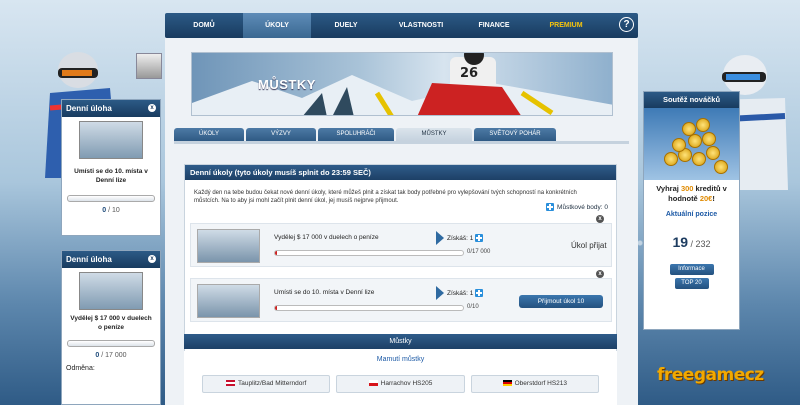 Image resolution: width=800 pixels, height=405 pixels. Describe the element at coordinates (400, 360) in the screenshot. I see `hills-subheader: Mamutí můstky` at that location.